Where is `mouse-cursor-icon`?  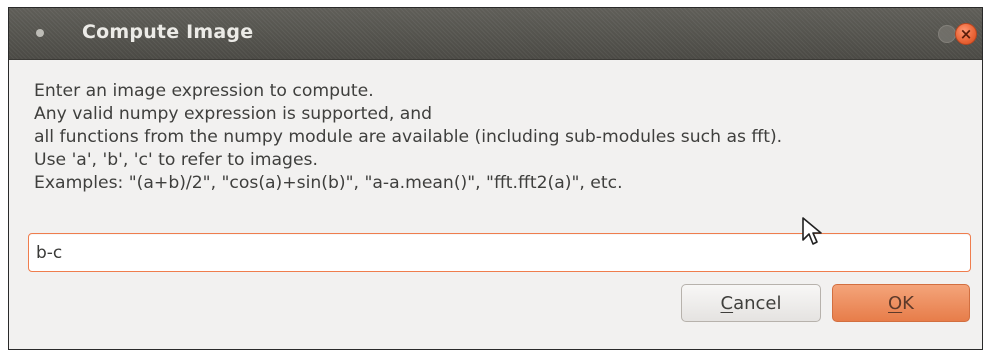 mouse-cursor-icon is located at coordinates (812, 231).